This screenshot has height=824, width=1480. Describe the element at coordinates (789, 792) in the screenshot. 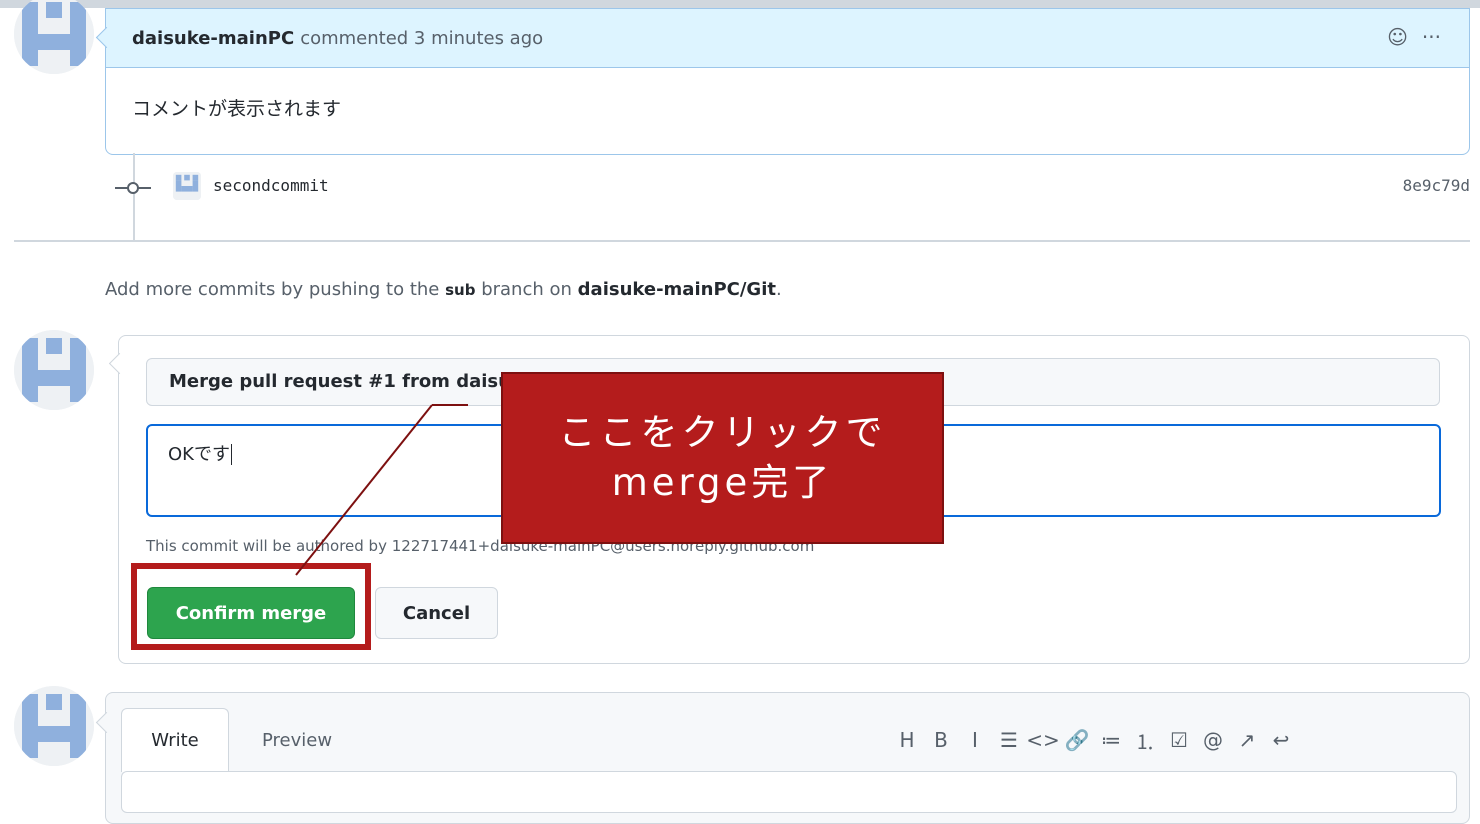

I see `comment-input` at that location.